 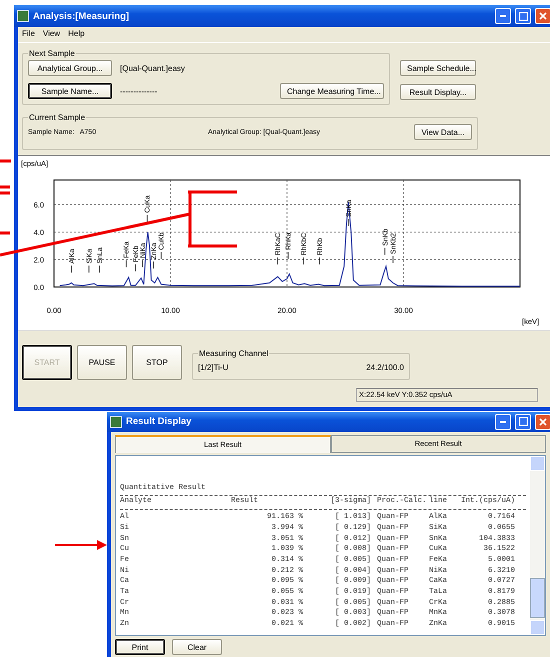 I want to click on window-title: Result Display, so click(x=159, y=422).